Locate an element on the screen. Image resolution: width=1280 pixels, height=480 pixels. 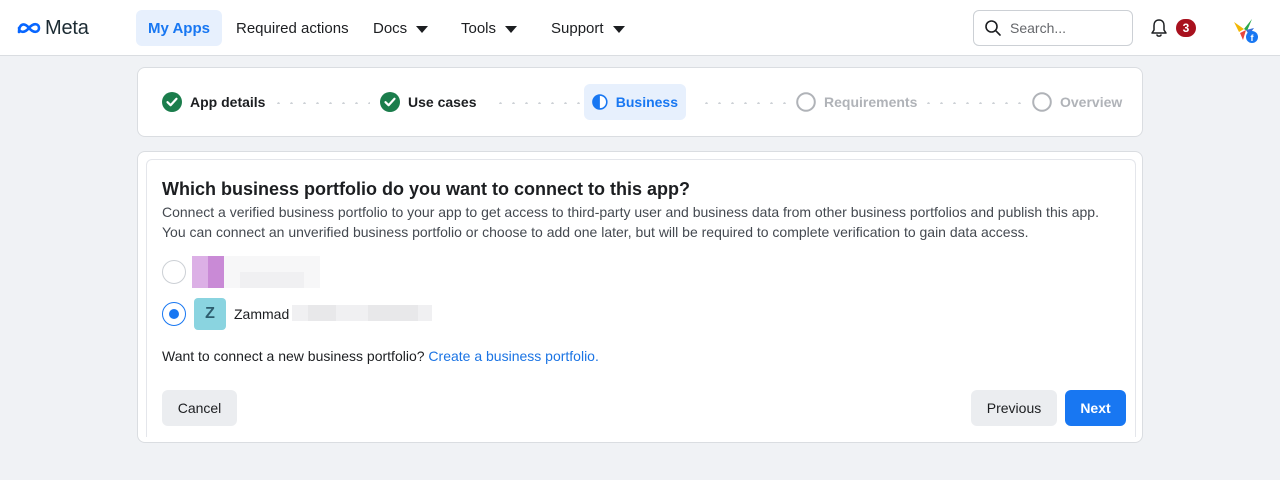
nav-required-actions: Required actions is located at coordinates (292, 28).